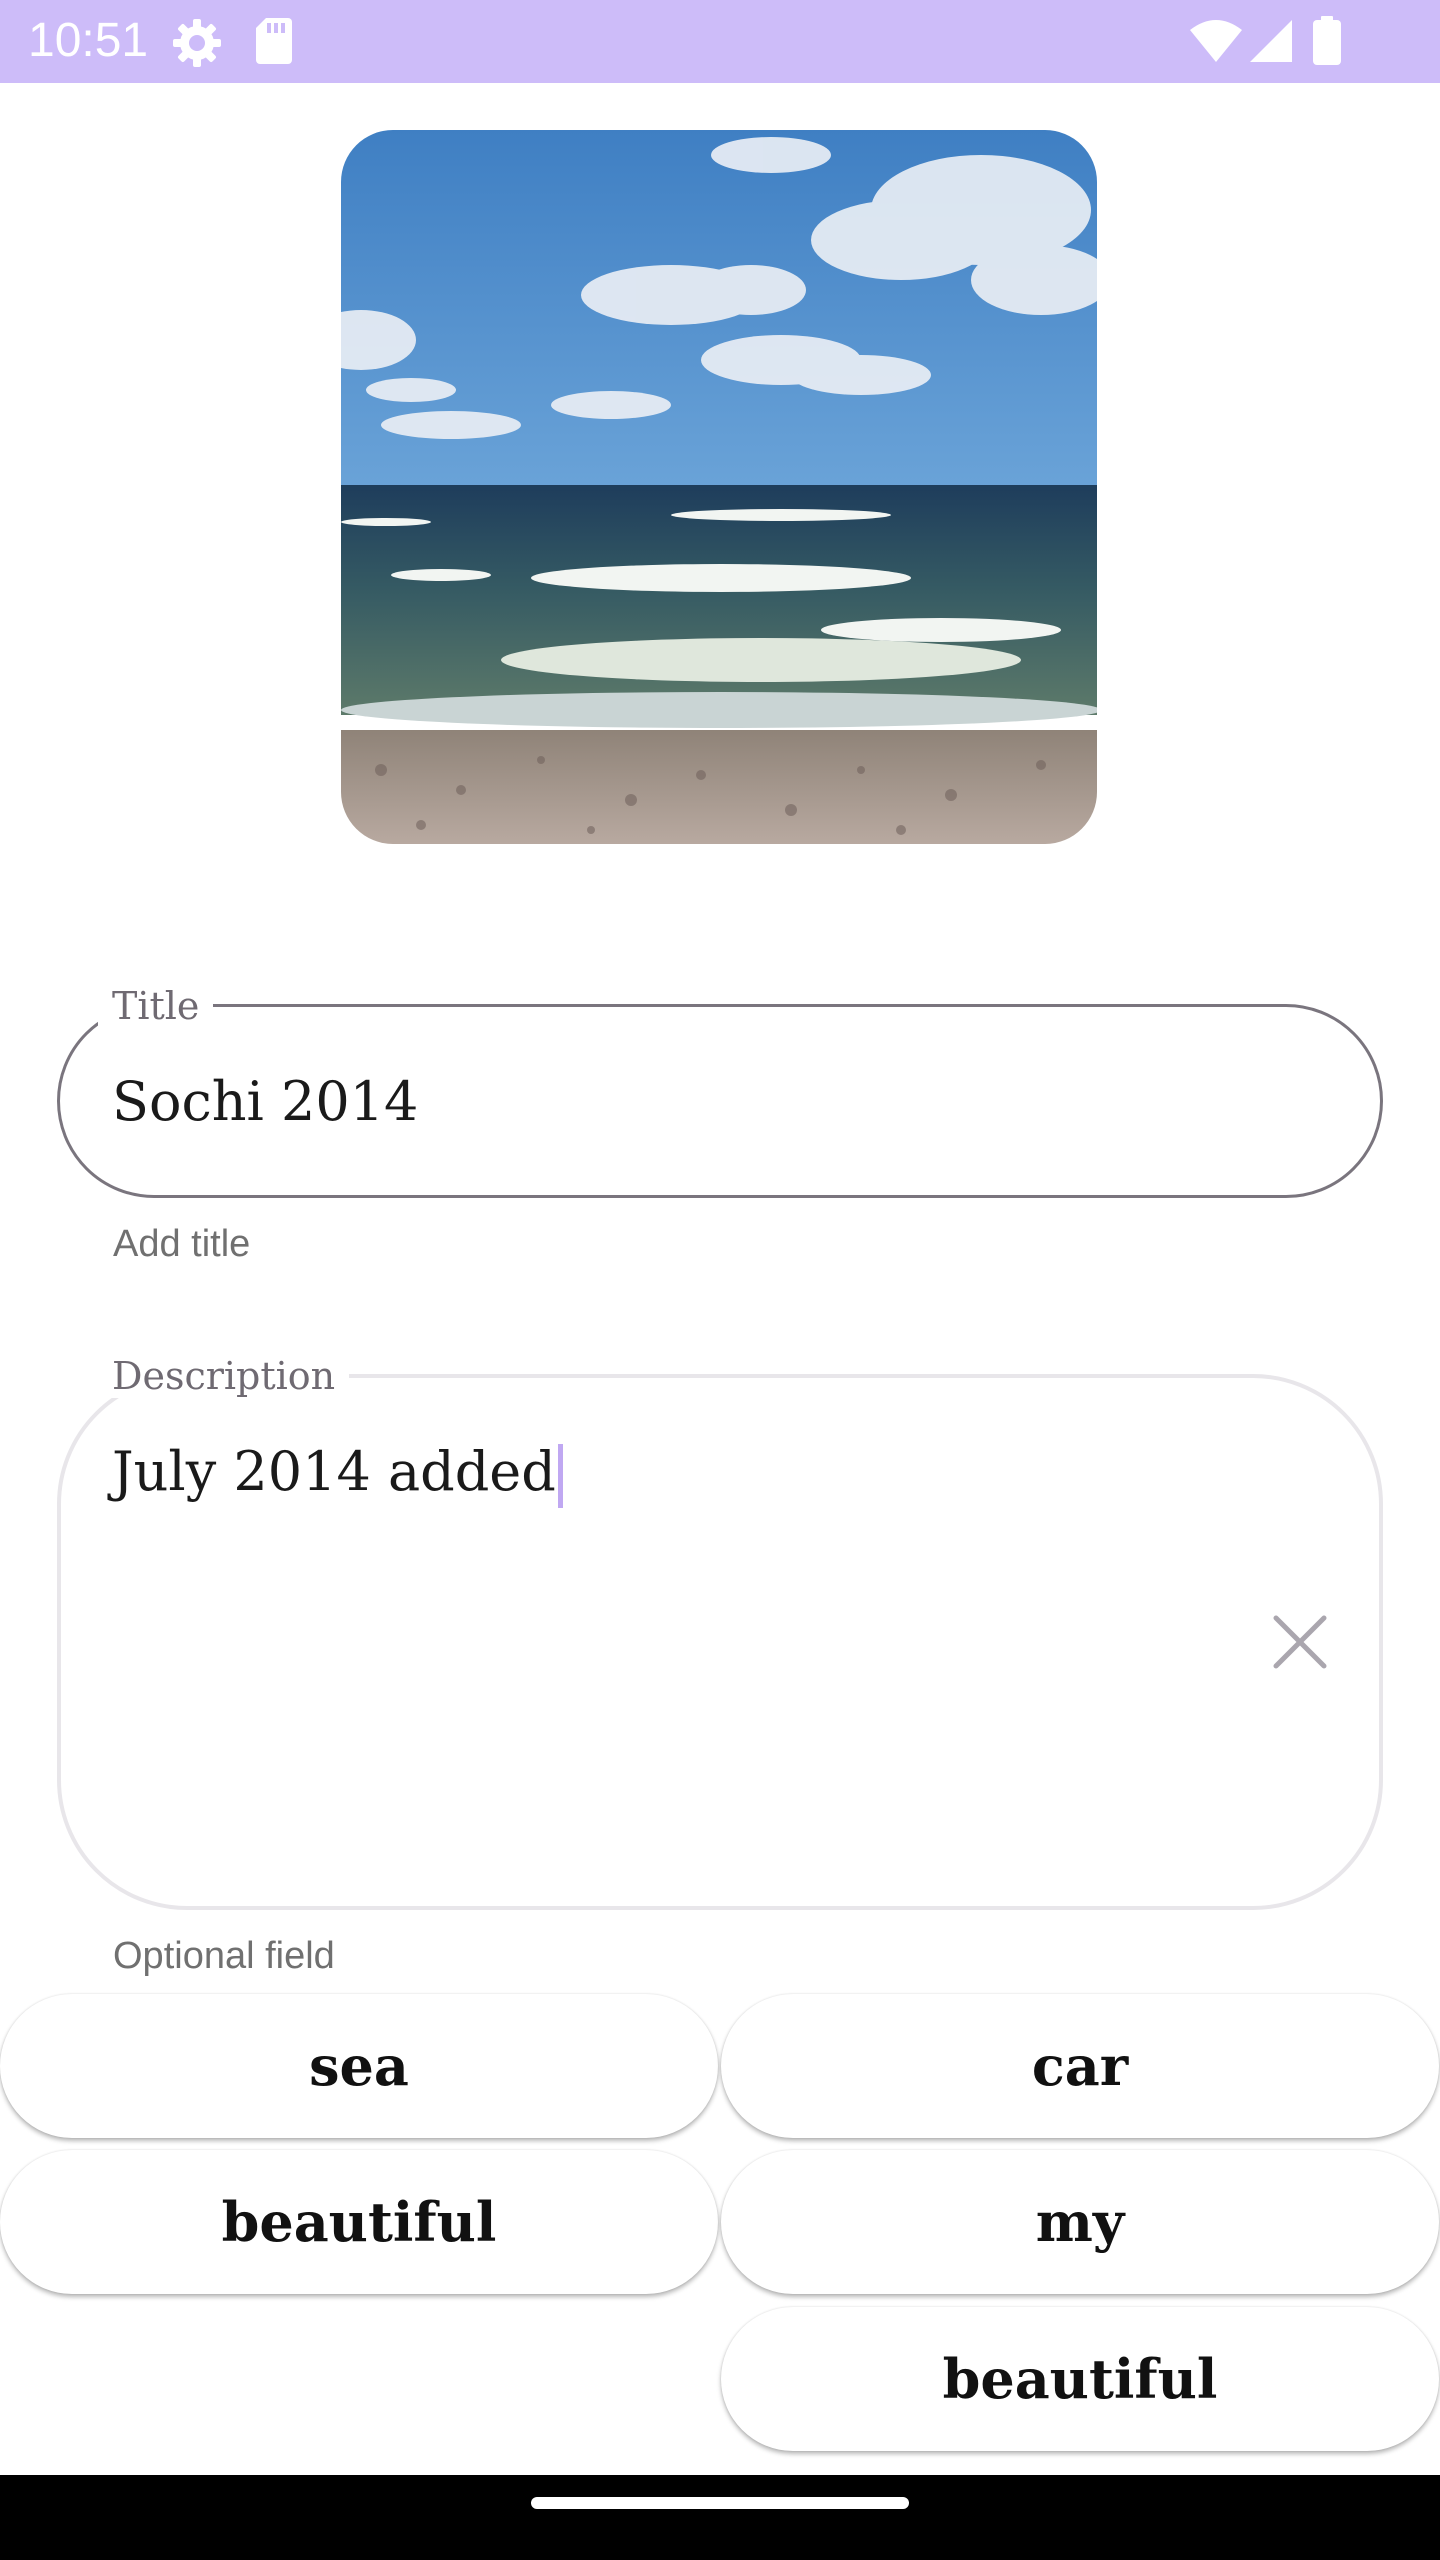 Image resolution: width=1440 pixels, height=2560 pixels. Describe the element at coordinates (560, 1476) in the screenshot. I see `text-cursor` at that location.